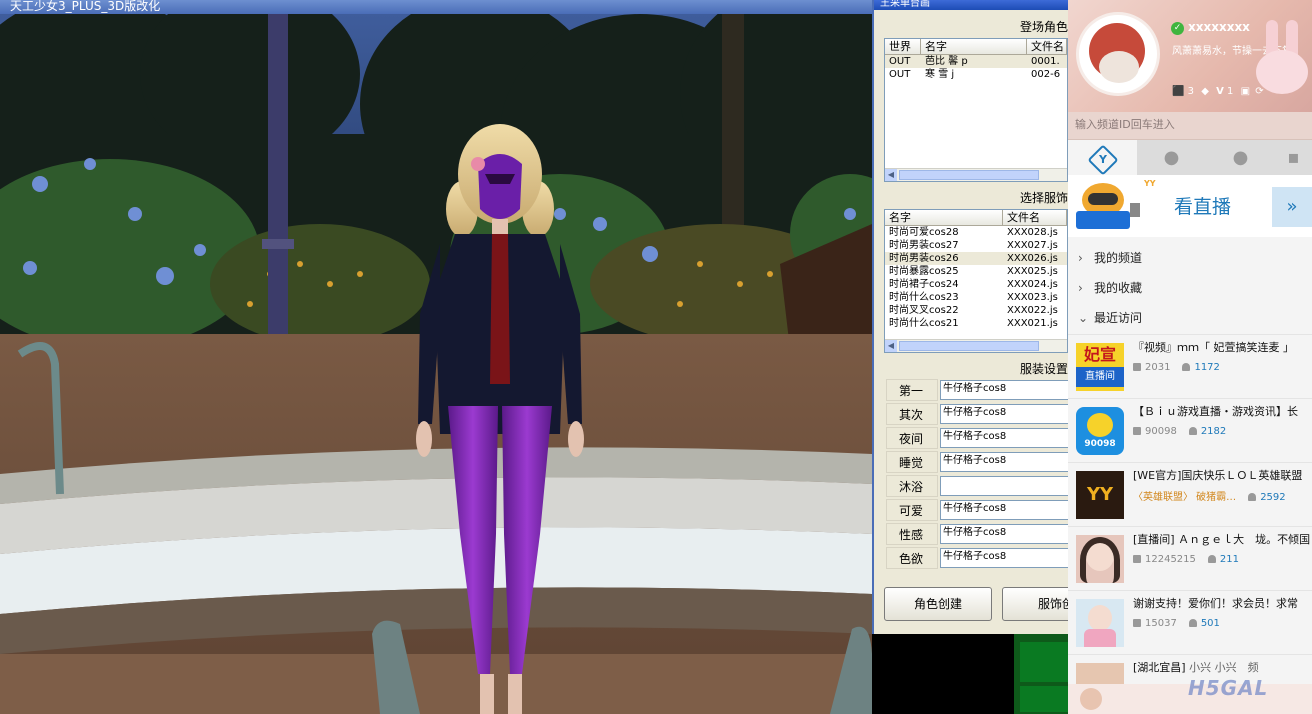  What do you see at coordinates (1118, 54) in the screenshot?
I see `avatar` at bounding box center [1118, 54].